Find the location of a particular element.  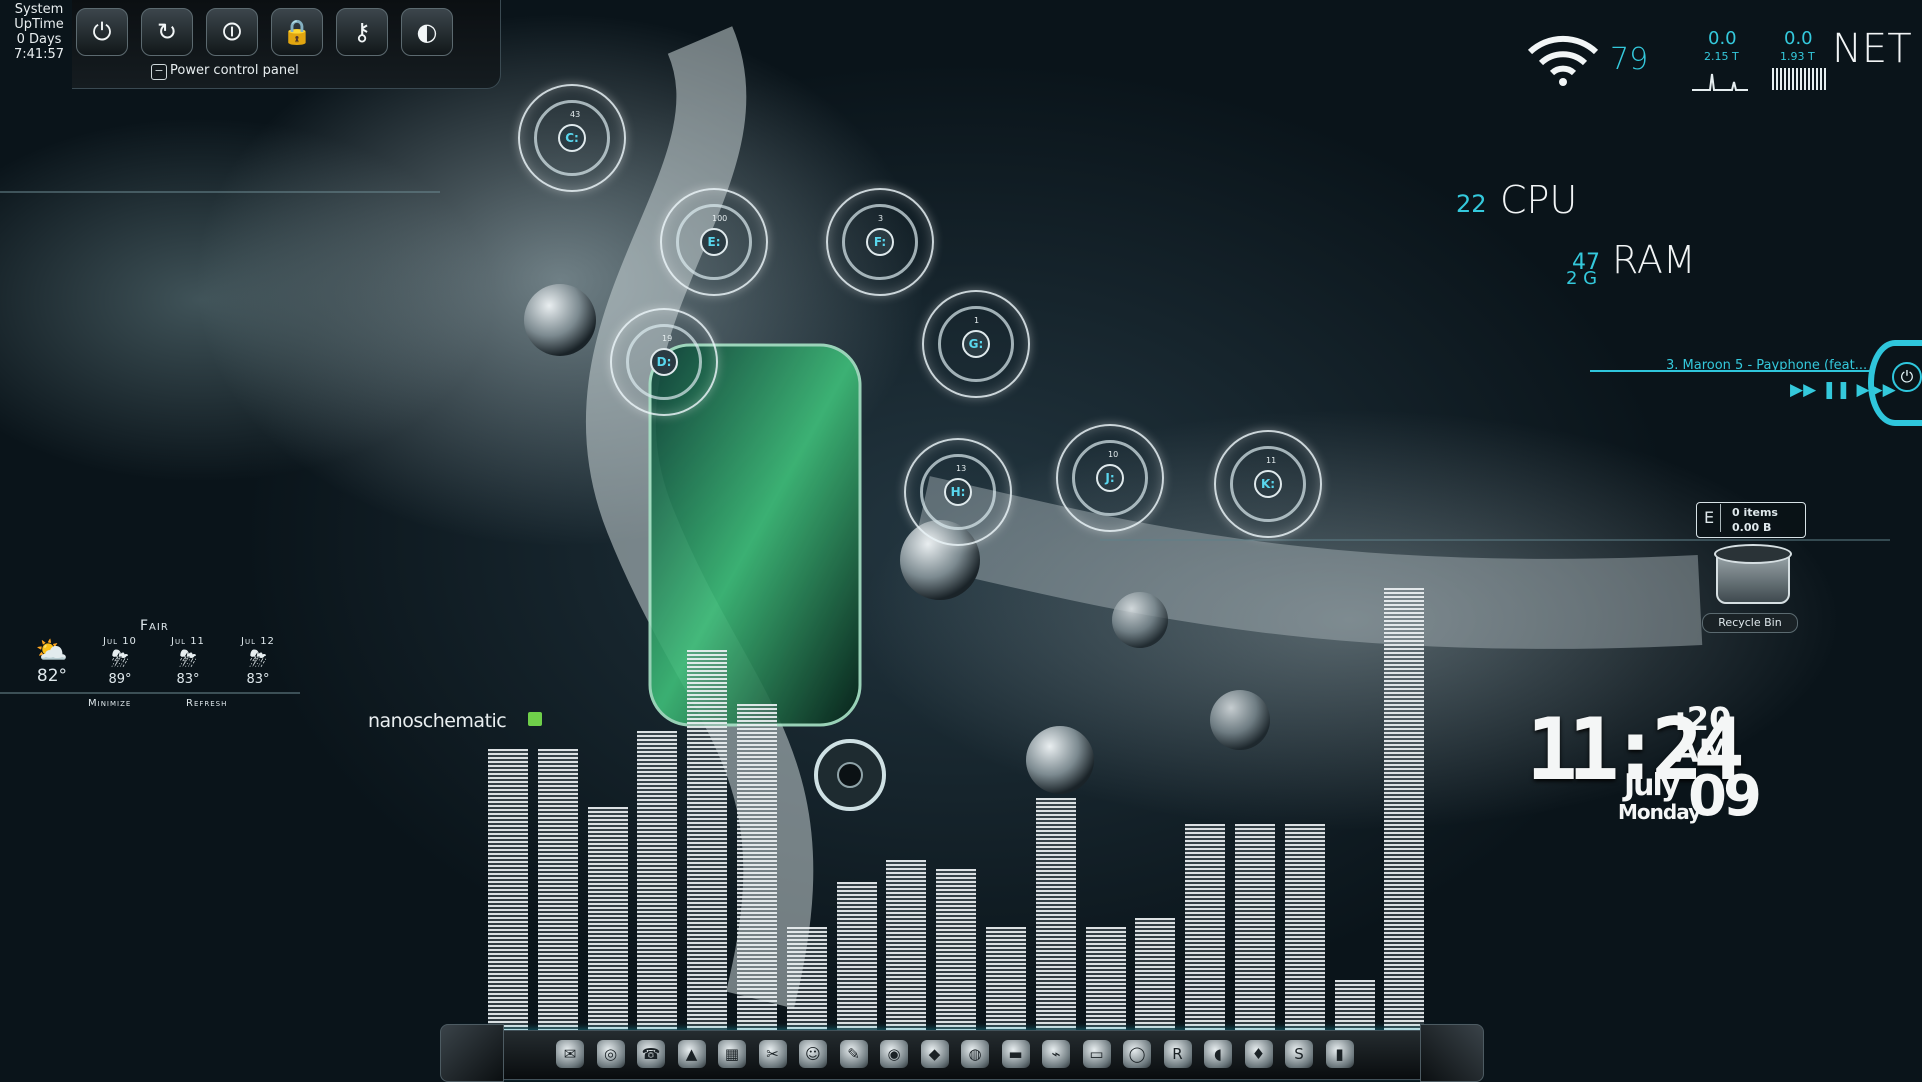

nanoschematic-title: nanoschematic is located at coordinates (437, 721).